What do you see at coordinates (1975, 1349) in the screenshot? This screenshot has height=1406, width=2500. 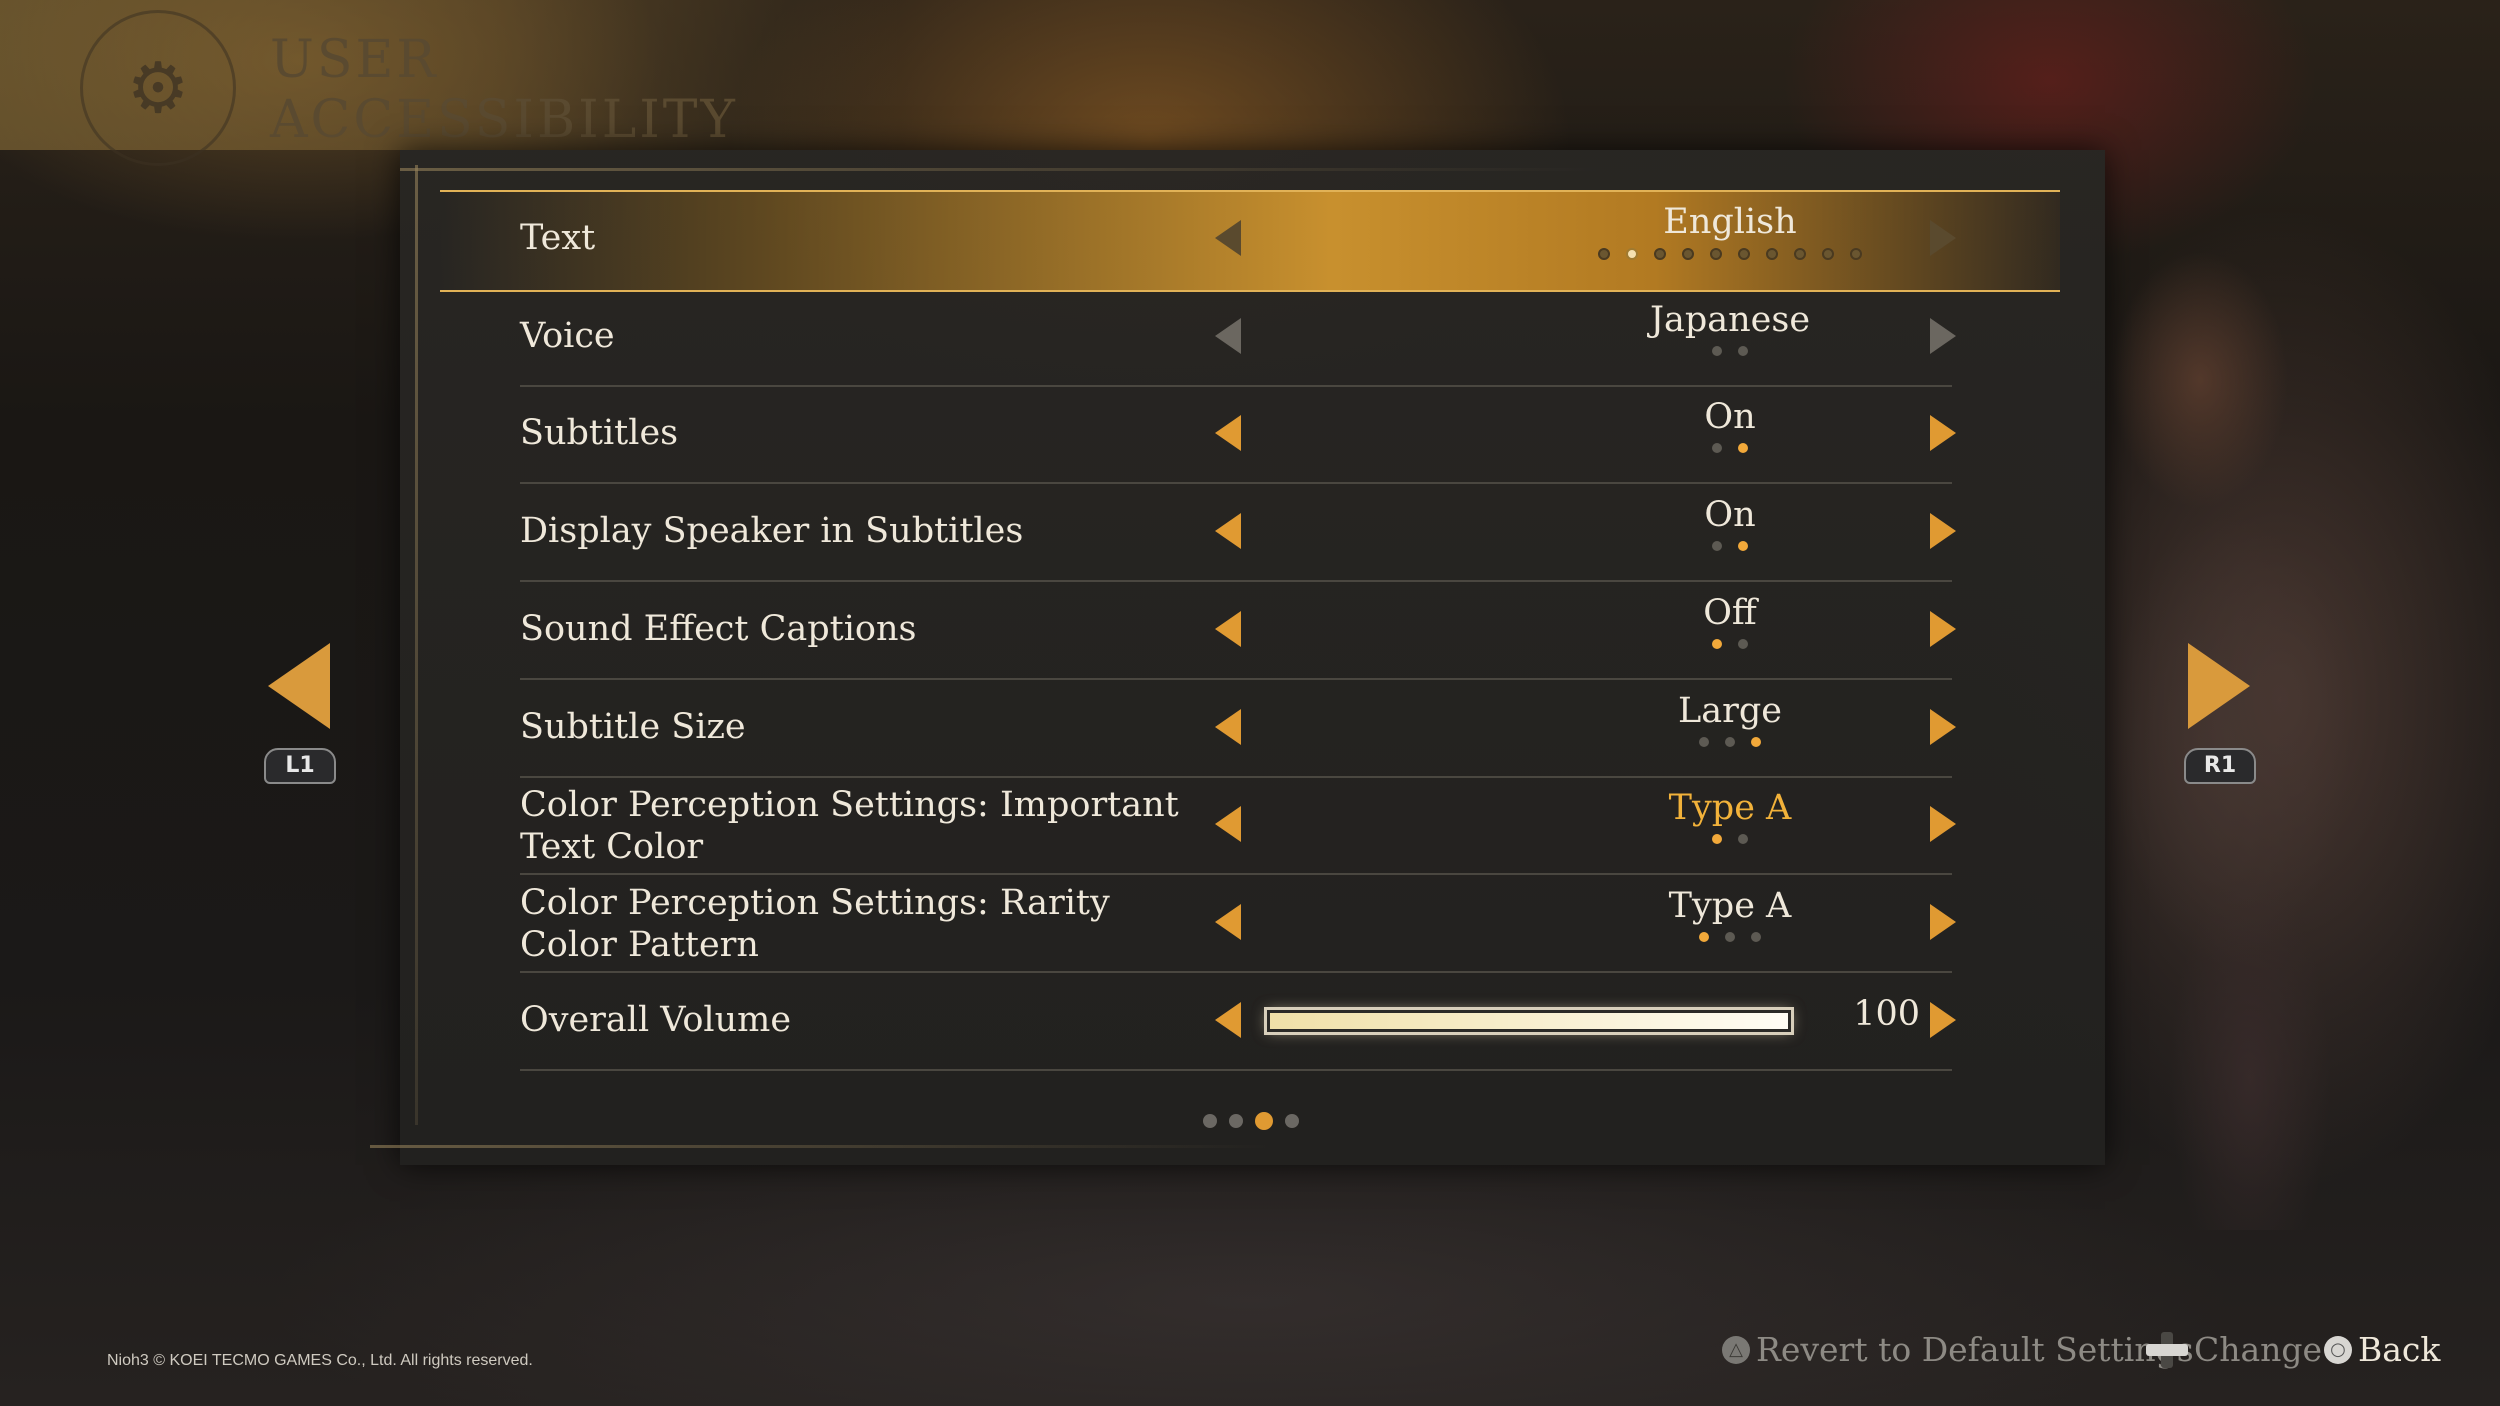 I see `revert-default-label: Revert to Default Settings` at bounding box center [1975, 1349].